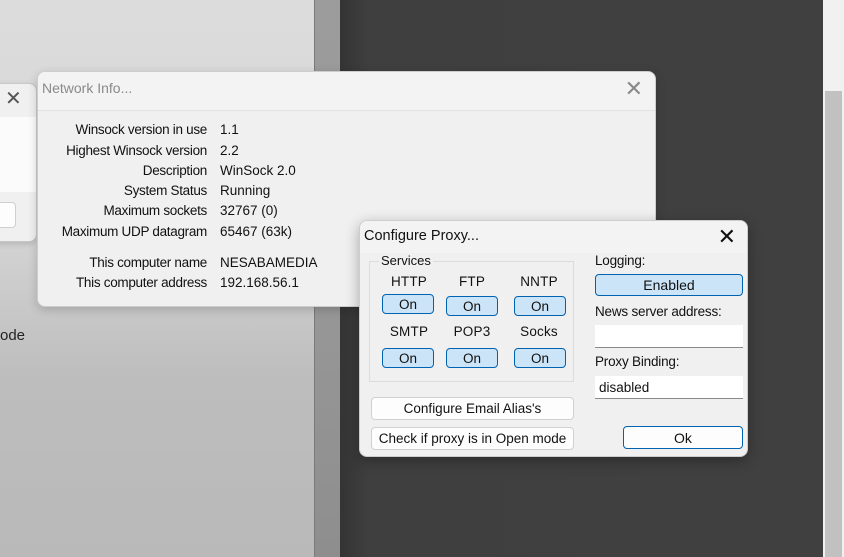  Describe the element at coordinates (346, 173) in the screenshot. I see `info-row: Description WinSock 2.0` at that location.